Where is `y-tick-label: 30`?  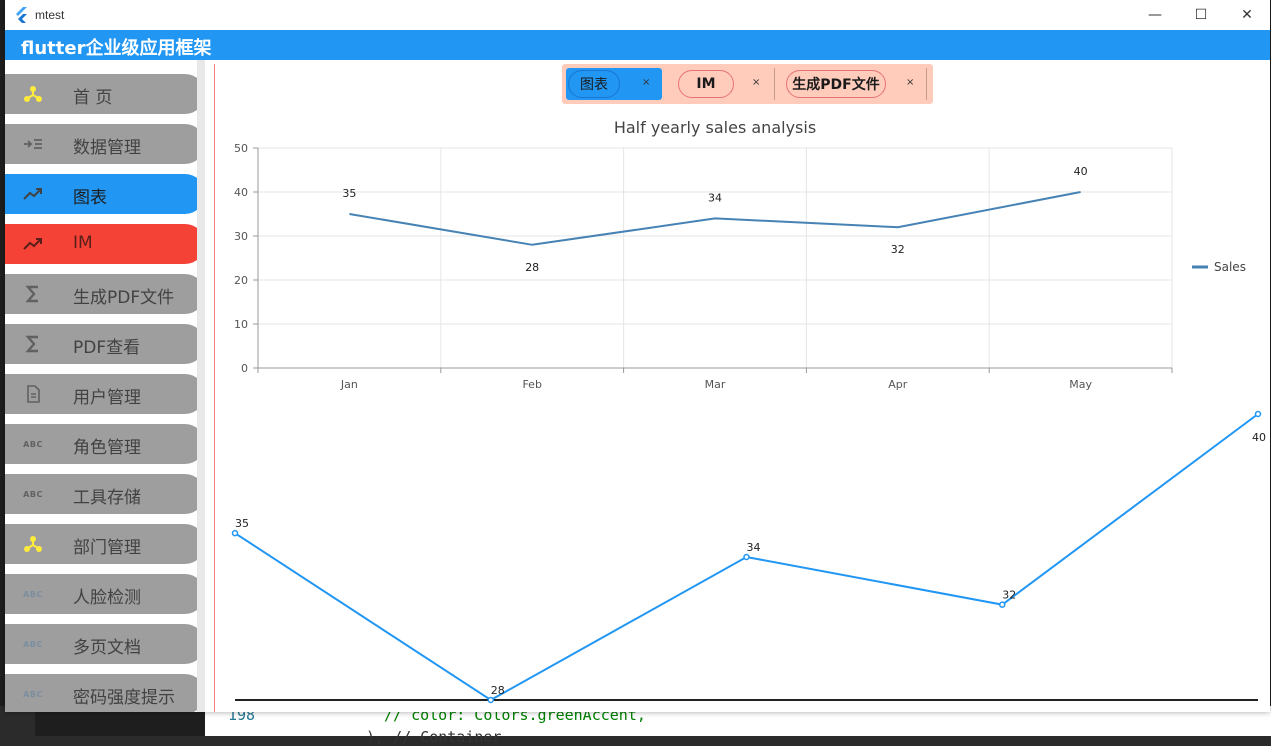
y-tick-label: 30 is located at coordinates (241, 236).